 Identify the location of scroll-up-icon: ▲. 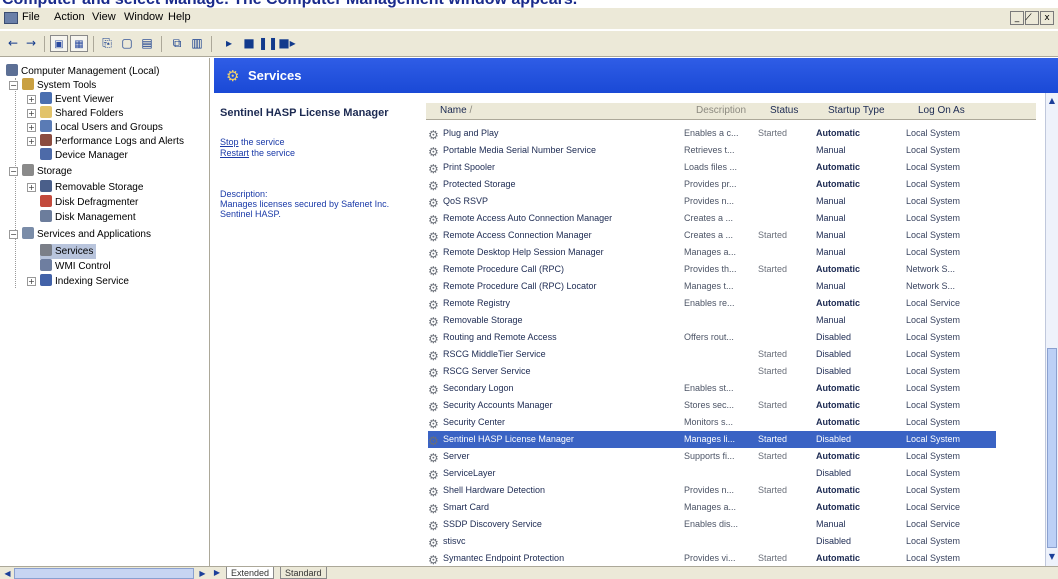
(1052, 101).